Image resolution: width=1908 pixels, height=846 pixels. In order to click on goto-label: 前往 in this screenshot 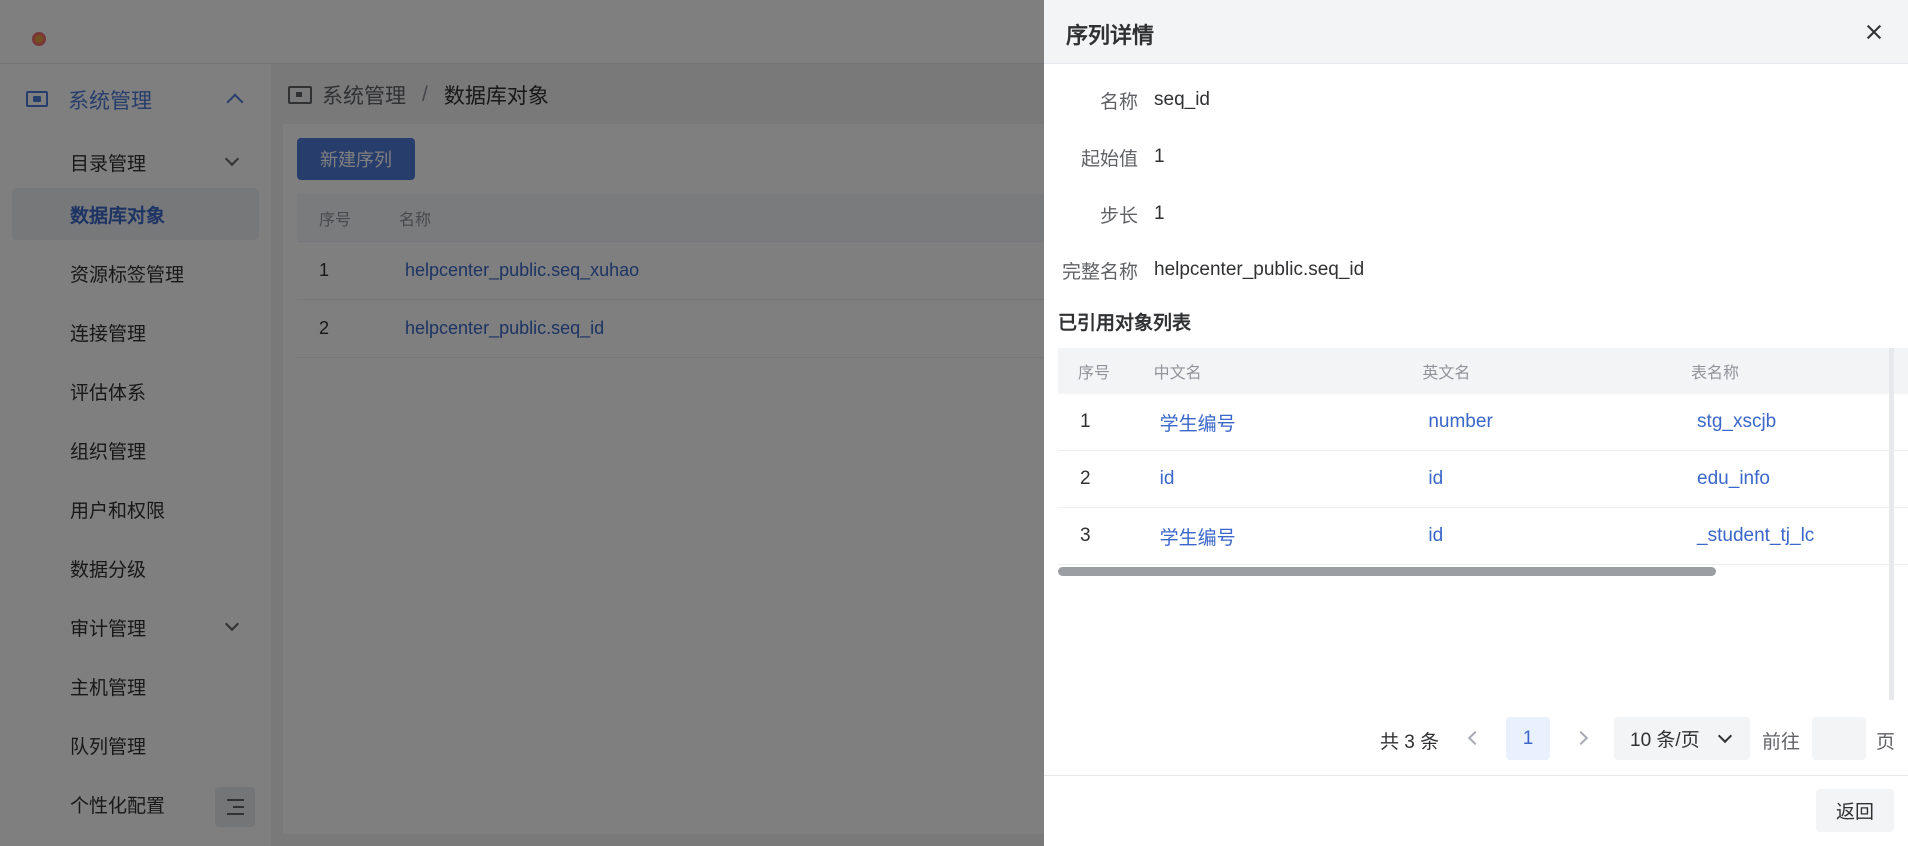, I will do `click(1781, 742)`.